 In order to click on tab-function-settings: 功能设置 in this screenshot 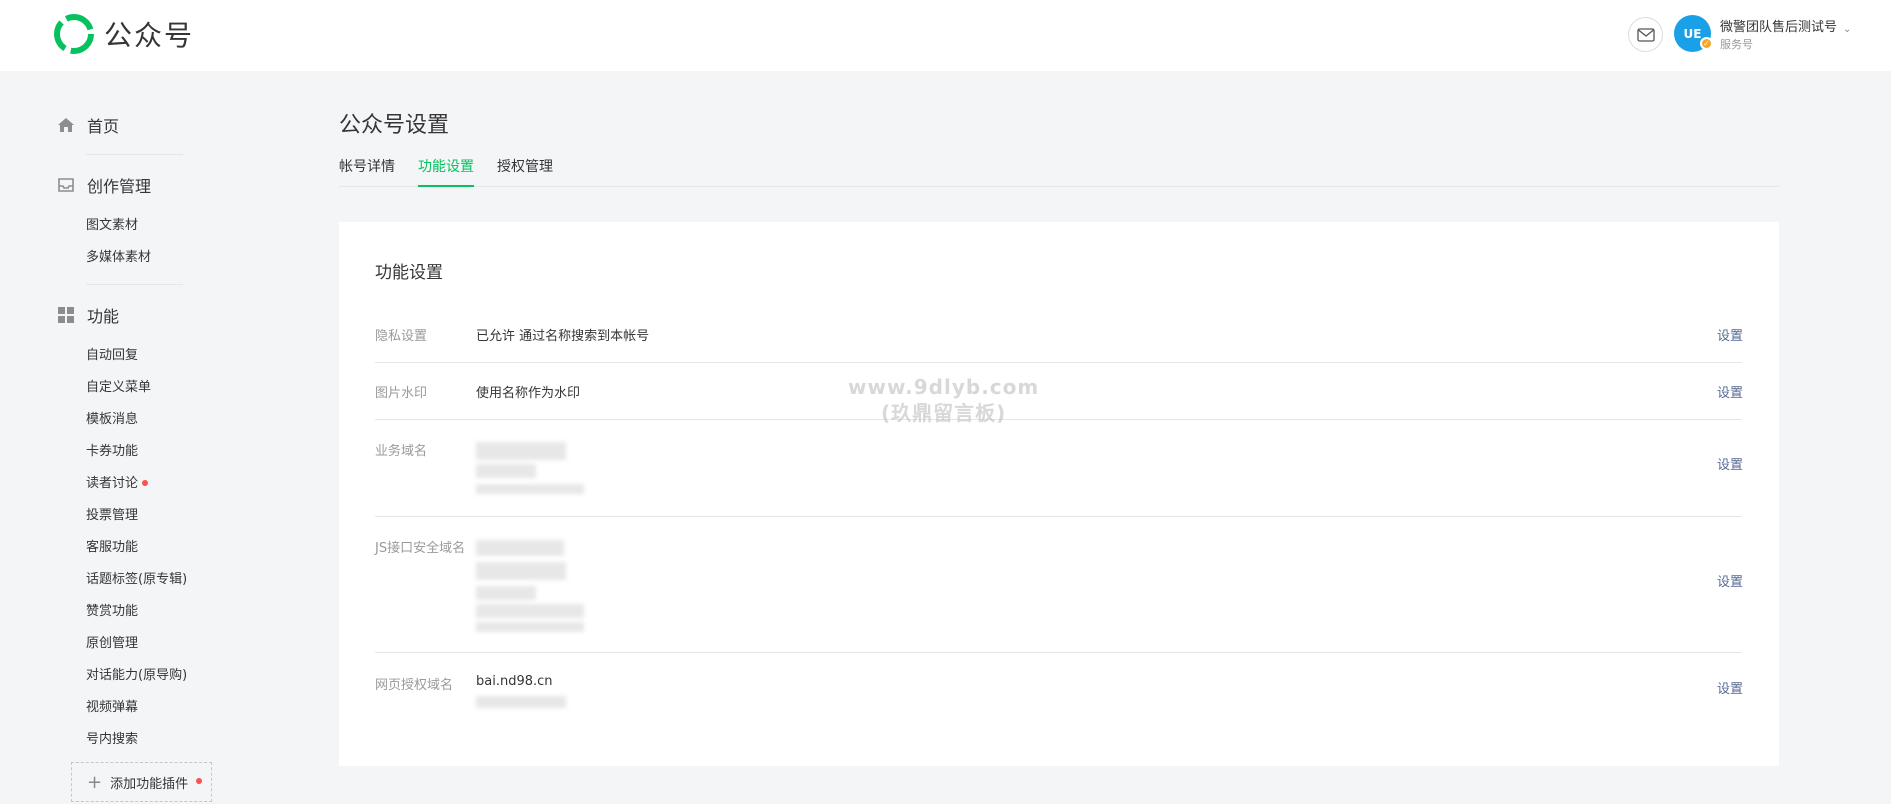, I will do `click(446, 171)`.